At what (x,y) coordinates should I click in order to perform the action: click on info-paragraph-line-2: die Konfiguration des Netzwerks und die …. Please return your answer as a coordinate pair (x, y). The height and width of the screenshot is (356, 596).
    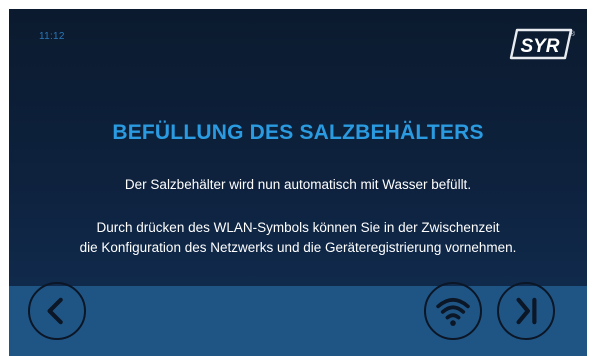
    Looking at the image, I should click on (298, 247).